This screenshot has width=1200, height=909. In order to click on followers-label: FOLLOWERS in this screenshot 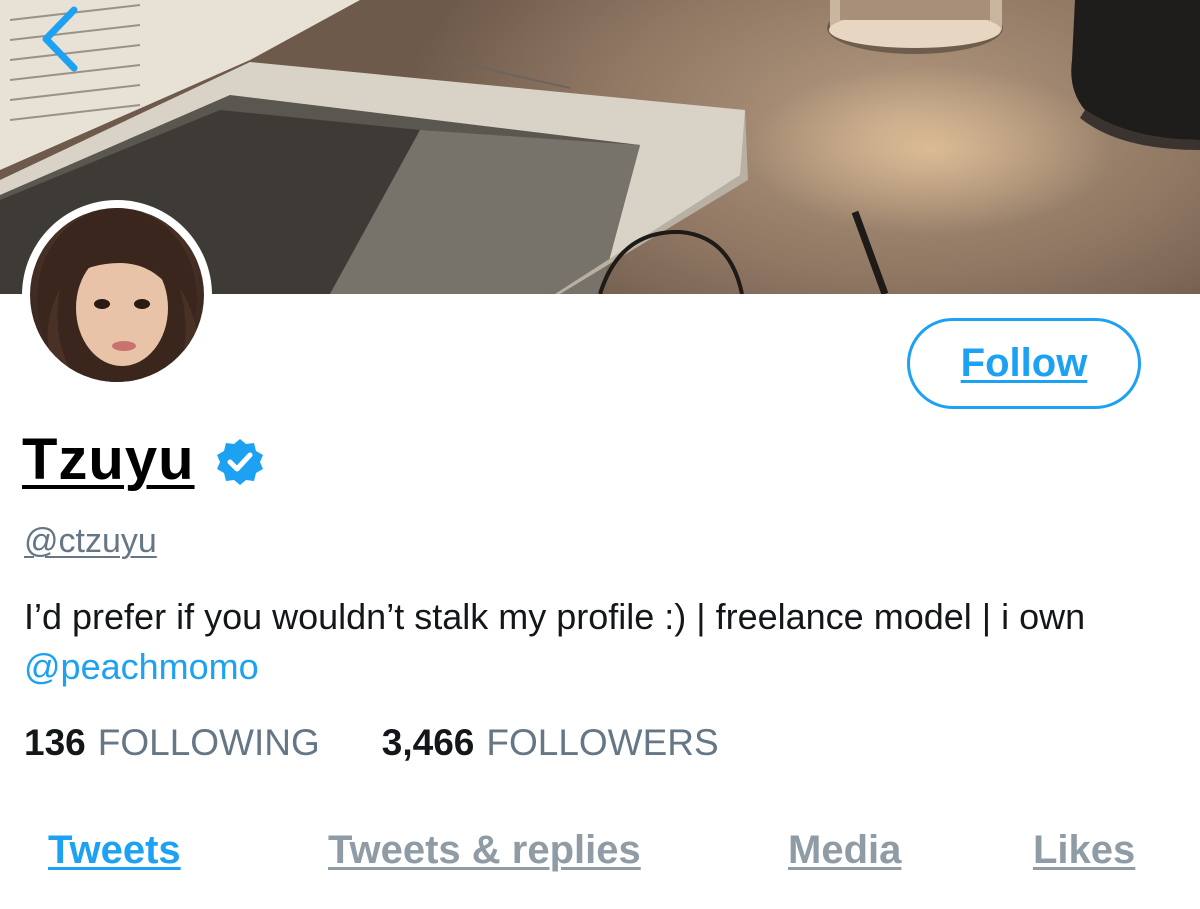, I will do `click(602, 742)`.